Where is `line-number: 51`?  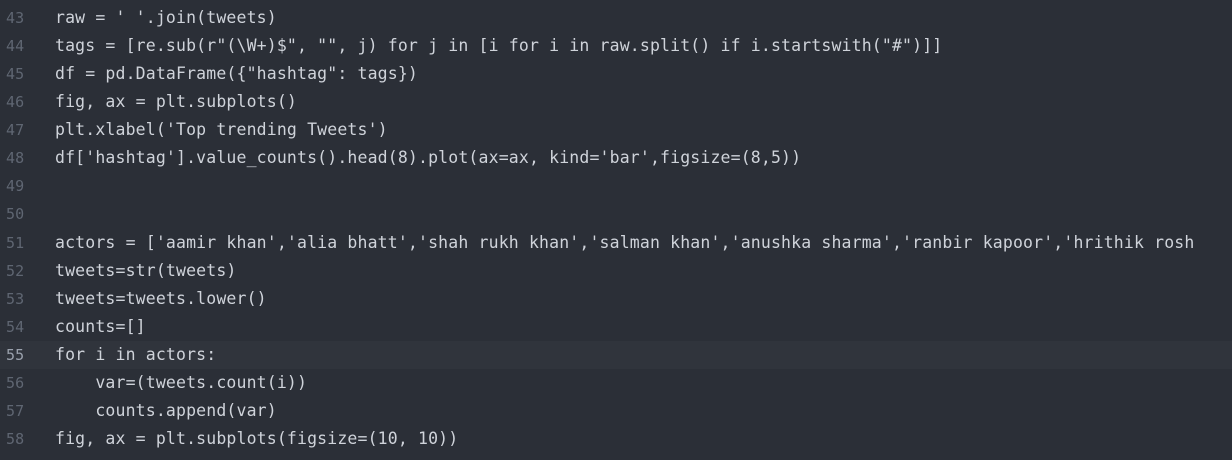
line-number: 51 is located at coordinates (15, 243).